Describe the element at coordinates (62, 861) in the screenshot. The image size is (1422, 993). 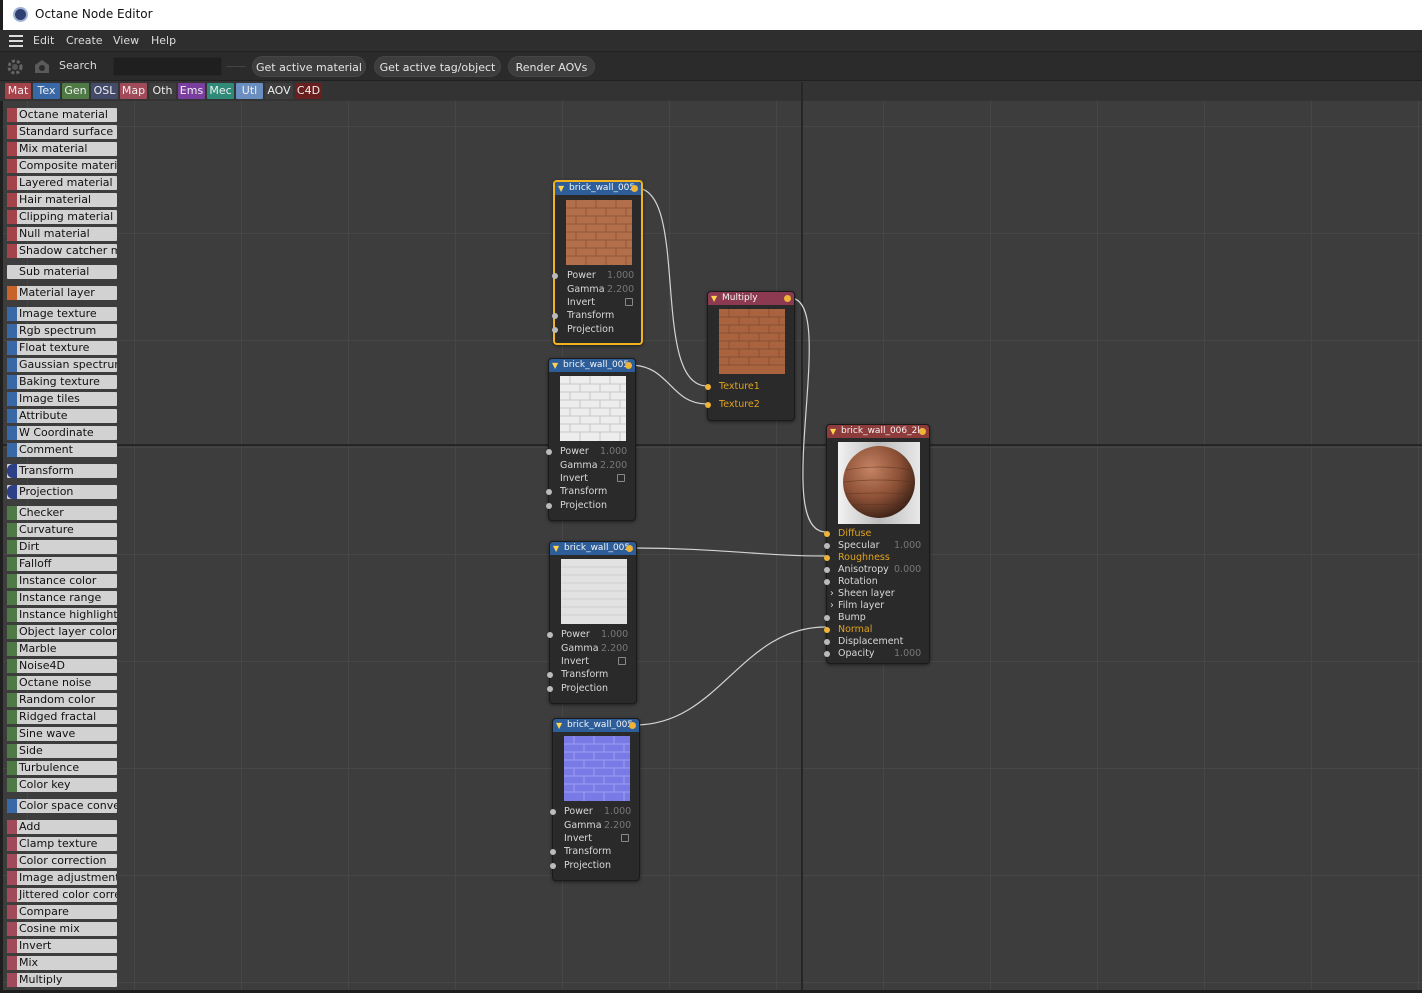
I see `palette-item-color-correction: Color correction` at that location.